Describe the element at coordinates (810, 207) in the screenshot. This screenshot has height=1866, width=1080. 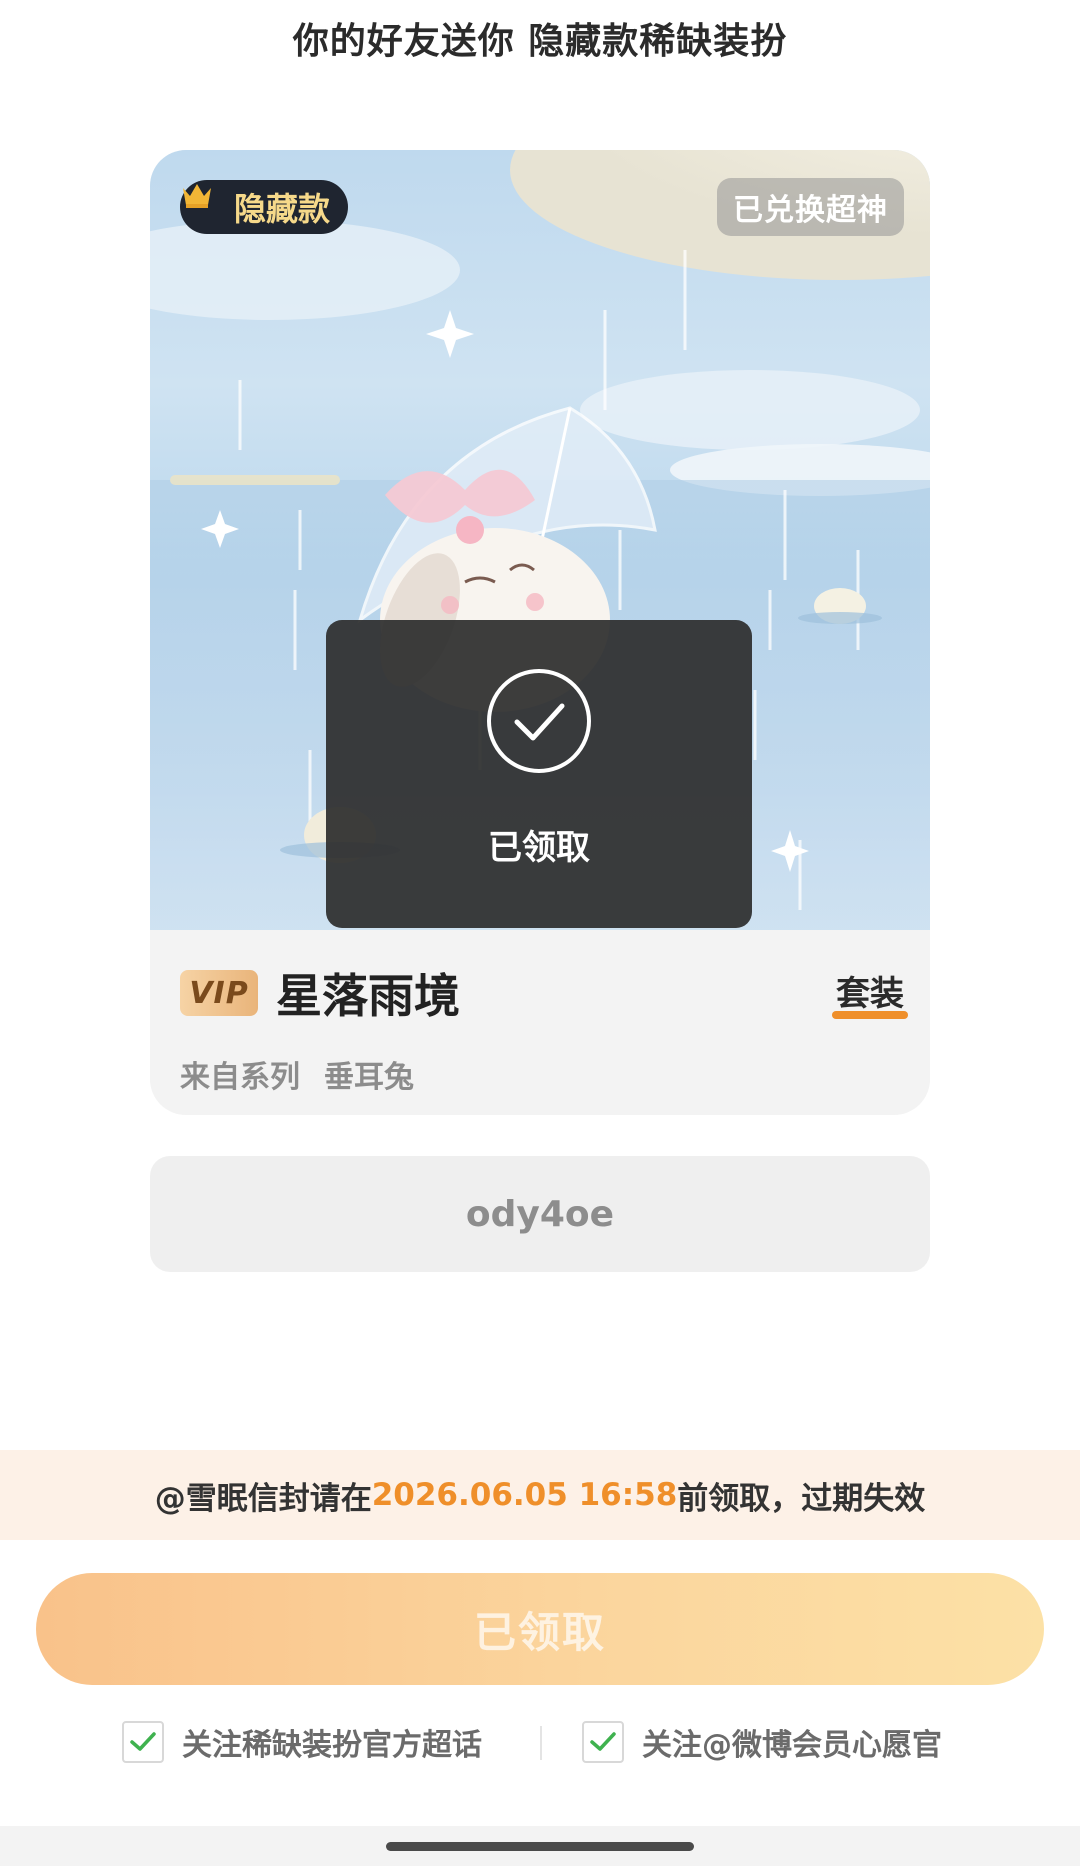
I see `redeemed-badge: 已兑换超神` at that location.